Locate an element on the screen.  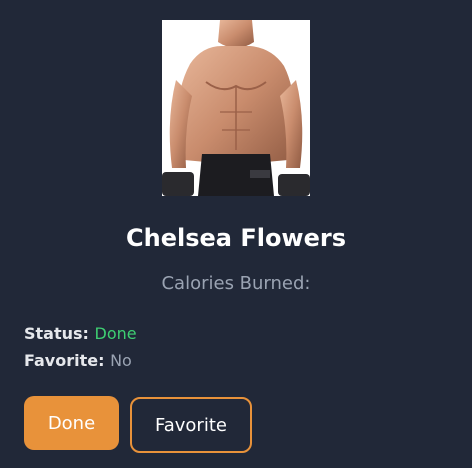
status-row: Status: Done is located at coordinates (80, 334).